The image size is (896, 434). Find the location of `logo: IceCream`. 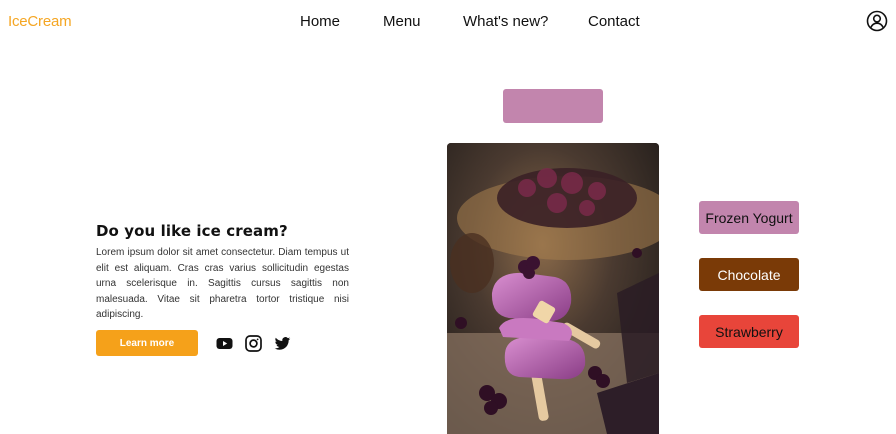

logo: IceCream is located at coordinates (40, 21).